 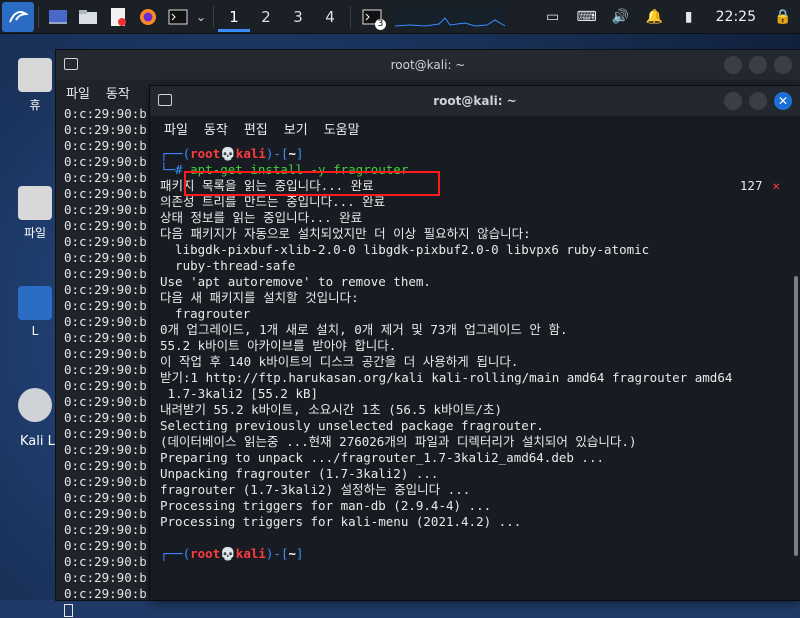 I want to click on display-icon: ▭, so click(x=553, y=16).